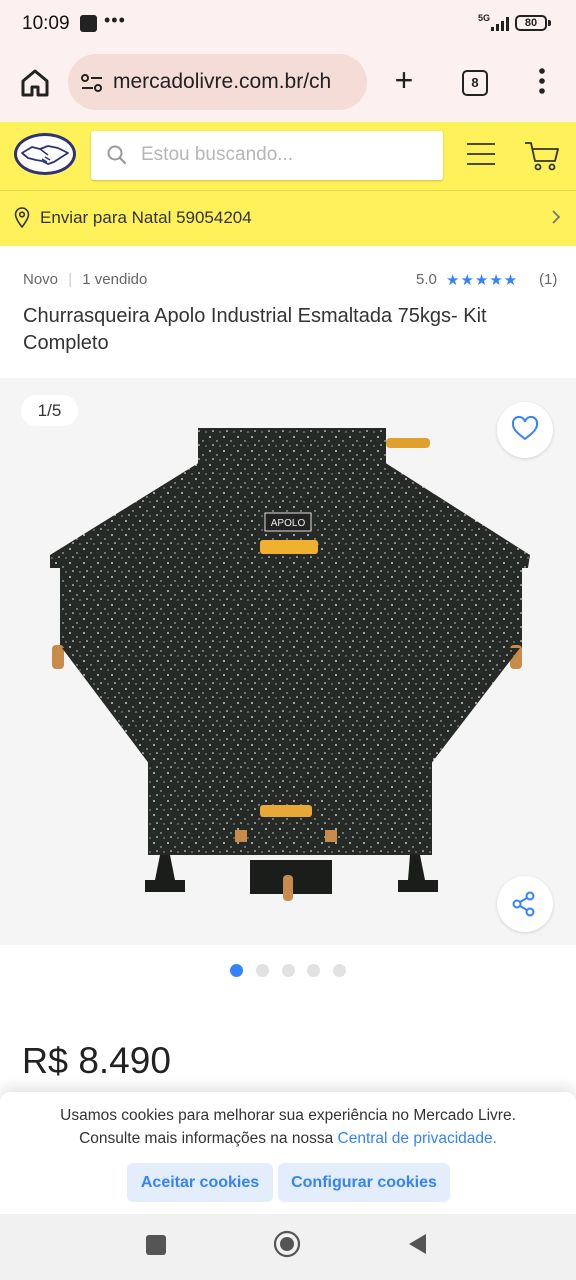 The image size is (576, 1280). What do you see at coordinates (124, 1060) in the screenshot?
I see `price-value: 8.490` at bounding box center [124, 1060].